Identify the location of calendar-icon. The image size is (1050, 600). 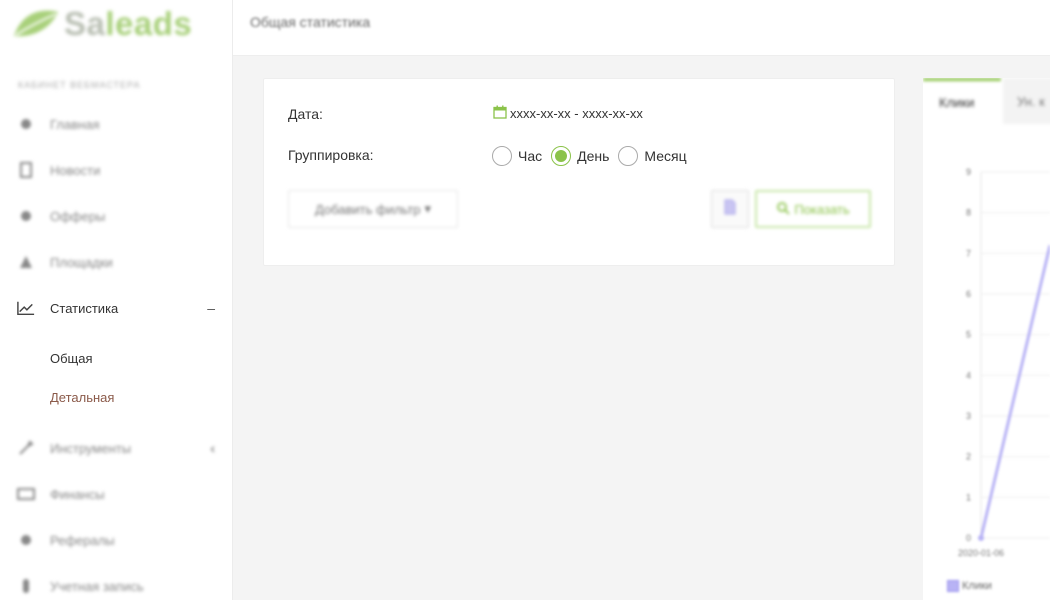
(500, 113).